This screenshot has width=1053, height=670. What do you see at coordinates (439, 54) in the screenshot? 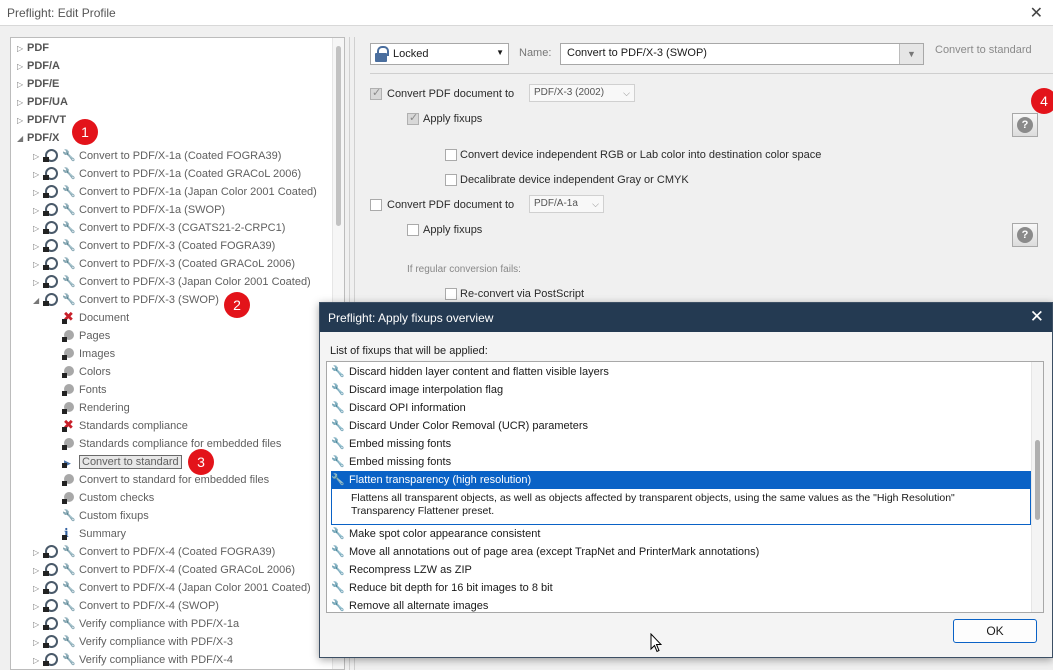
I see `lock-select: Locked ▼` at bounding box center [439, 54].